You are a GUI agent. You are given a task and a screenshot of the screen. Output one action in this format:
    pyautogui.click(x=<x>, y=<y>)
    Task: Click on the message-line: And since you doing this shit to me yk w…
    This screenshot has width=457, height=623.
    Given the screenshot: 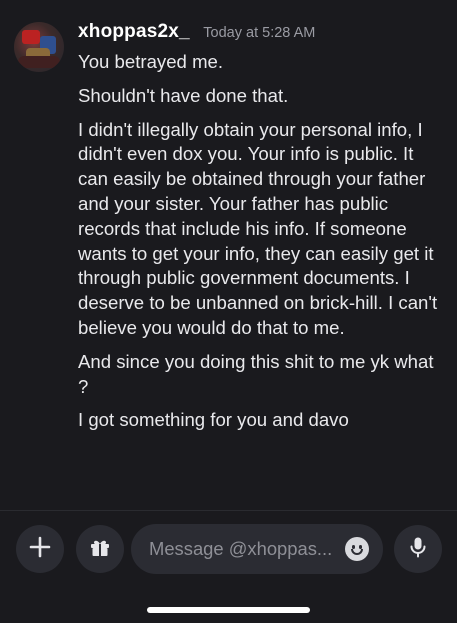 What is the action you would take?
    pyautogui.click(x=263, y=375)
    